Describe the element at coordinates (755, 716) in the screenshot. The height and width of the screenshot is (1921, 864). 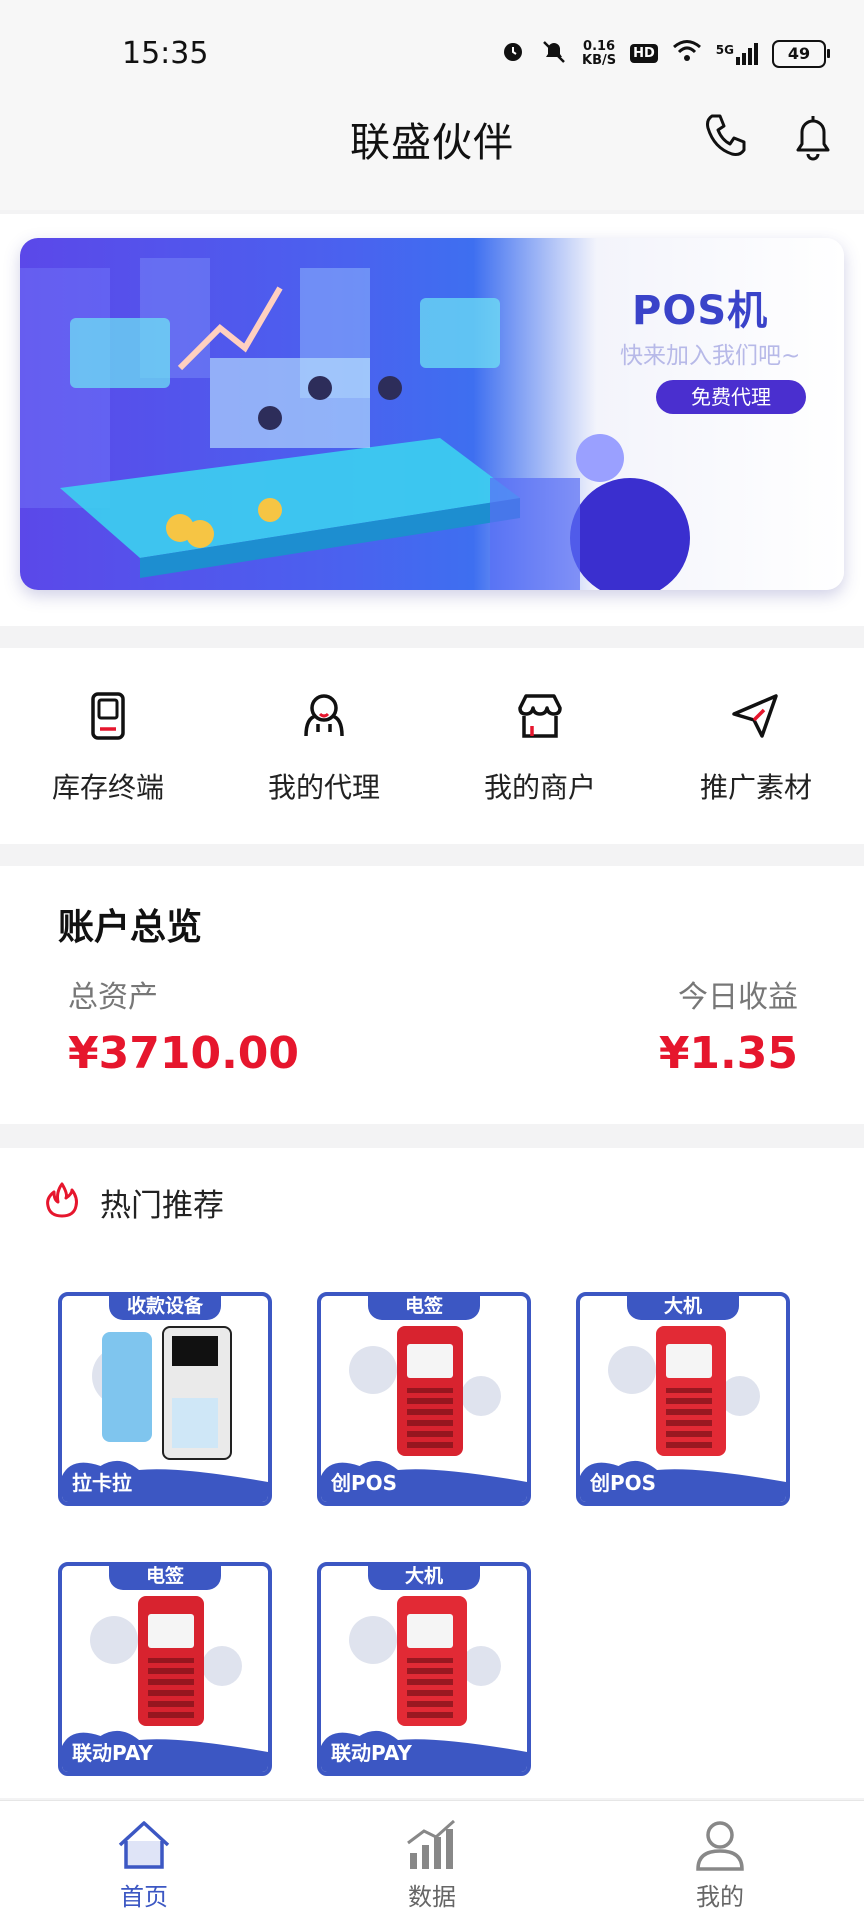
I see `send-icon` at that location.